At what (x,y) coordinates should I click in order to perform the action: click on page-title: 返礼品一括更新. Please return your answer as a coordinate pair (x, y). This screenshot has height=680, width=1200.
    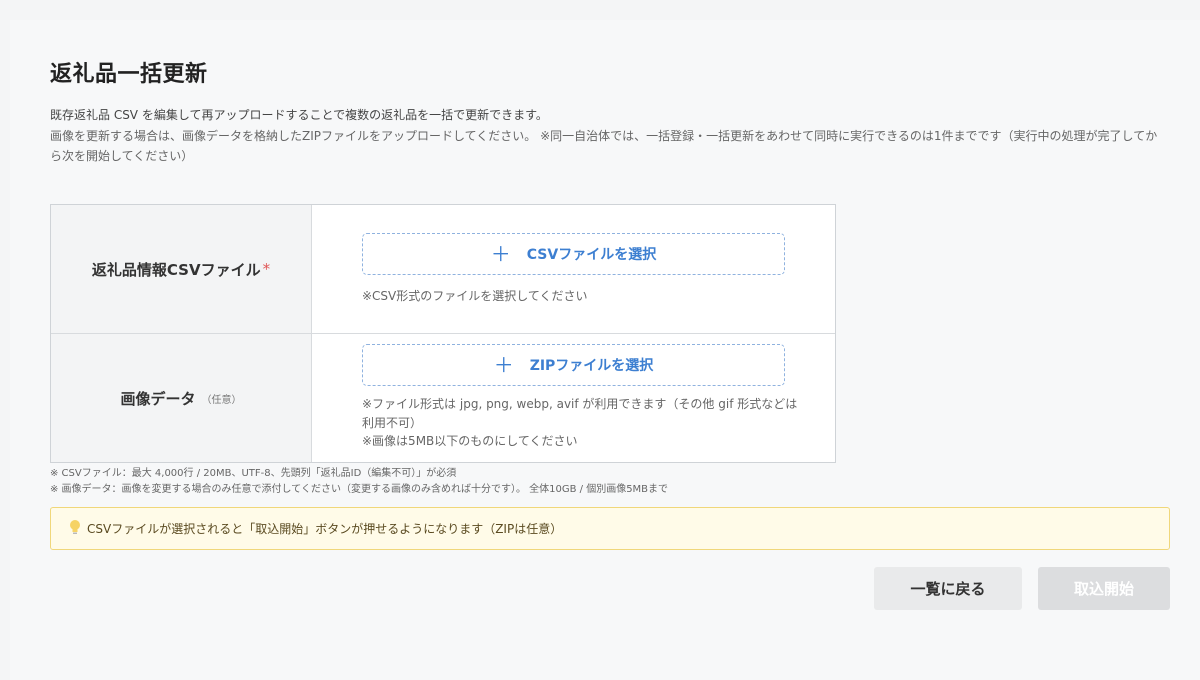
    Looking at the image, I should click on (129, 74).